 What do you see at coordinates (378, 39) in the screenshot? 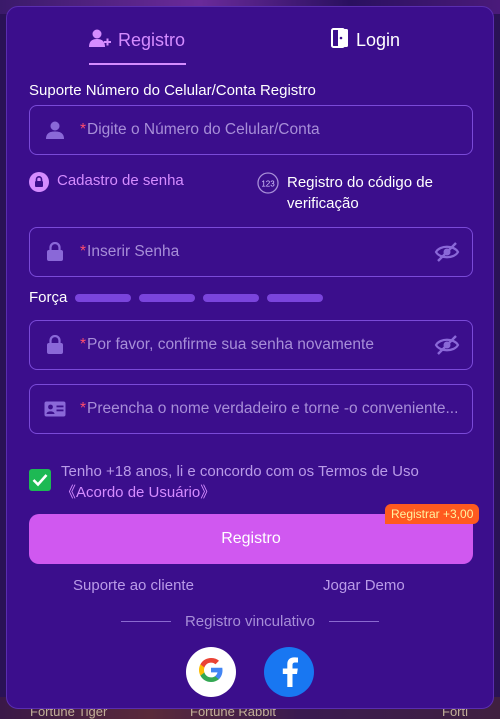
I see `tab-login-label: Login` at bounding box center [378, 39].